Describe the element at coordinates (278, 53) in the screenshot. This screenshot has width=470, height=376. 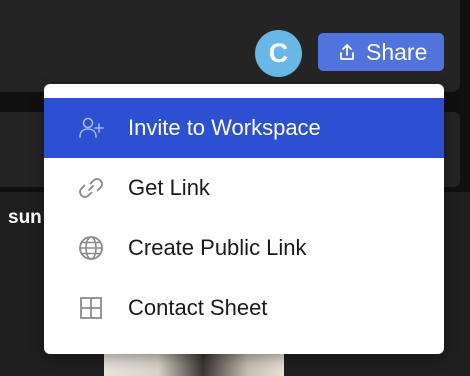
I see `avatar: C` at that location.